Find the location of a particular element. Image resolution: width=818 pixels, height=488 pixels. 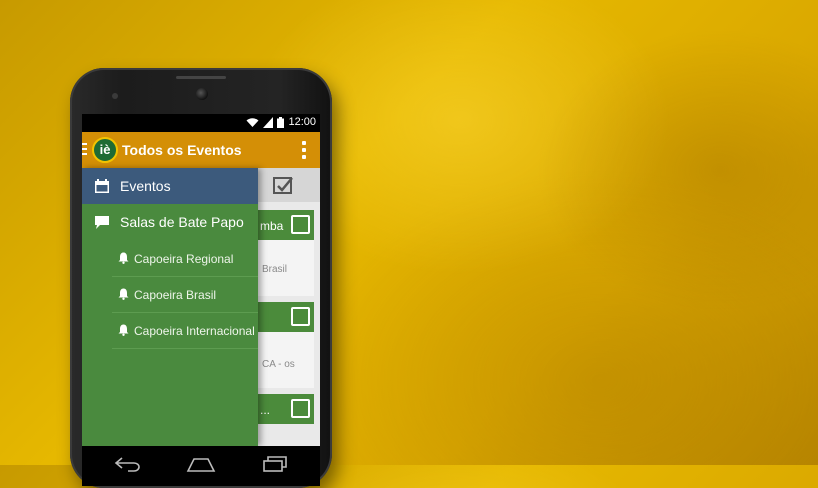

status-time: 12:00 is located at coordinates (302, 122).